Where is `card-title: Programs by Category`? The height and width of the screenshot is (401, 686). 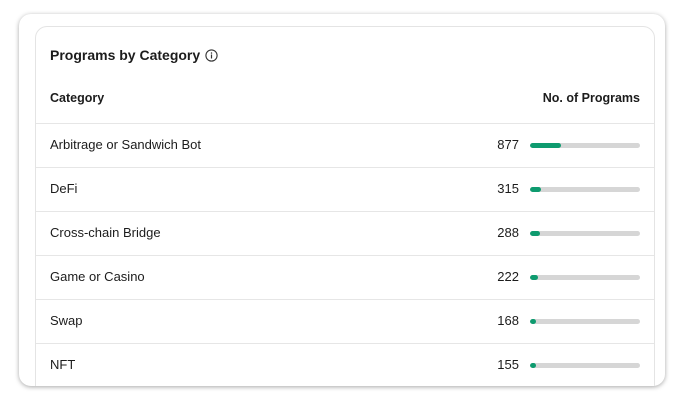 card-title: Programs by Category is located at coordinates (125, 55).